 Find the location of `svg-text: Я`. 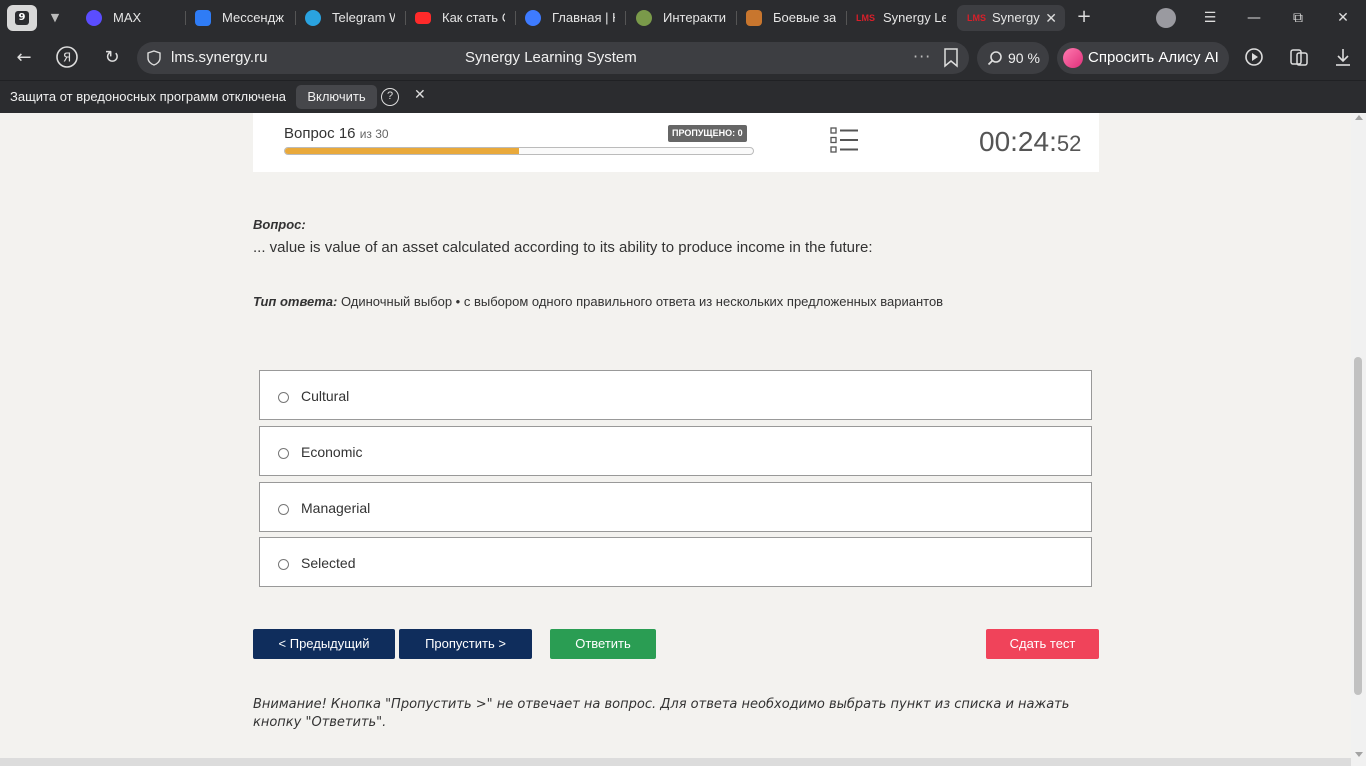

svg-text: Я is located at coordinates (67, 58).